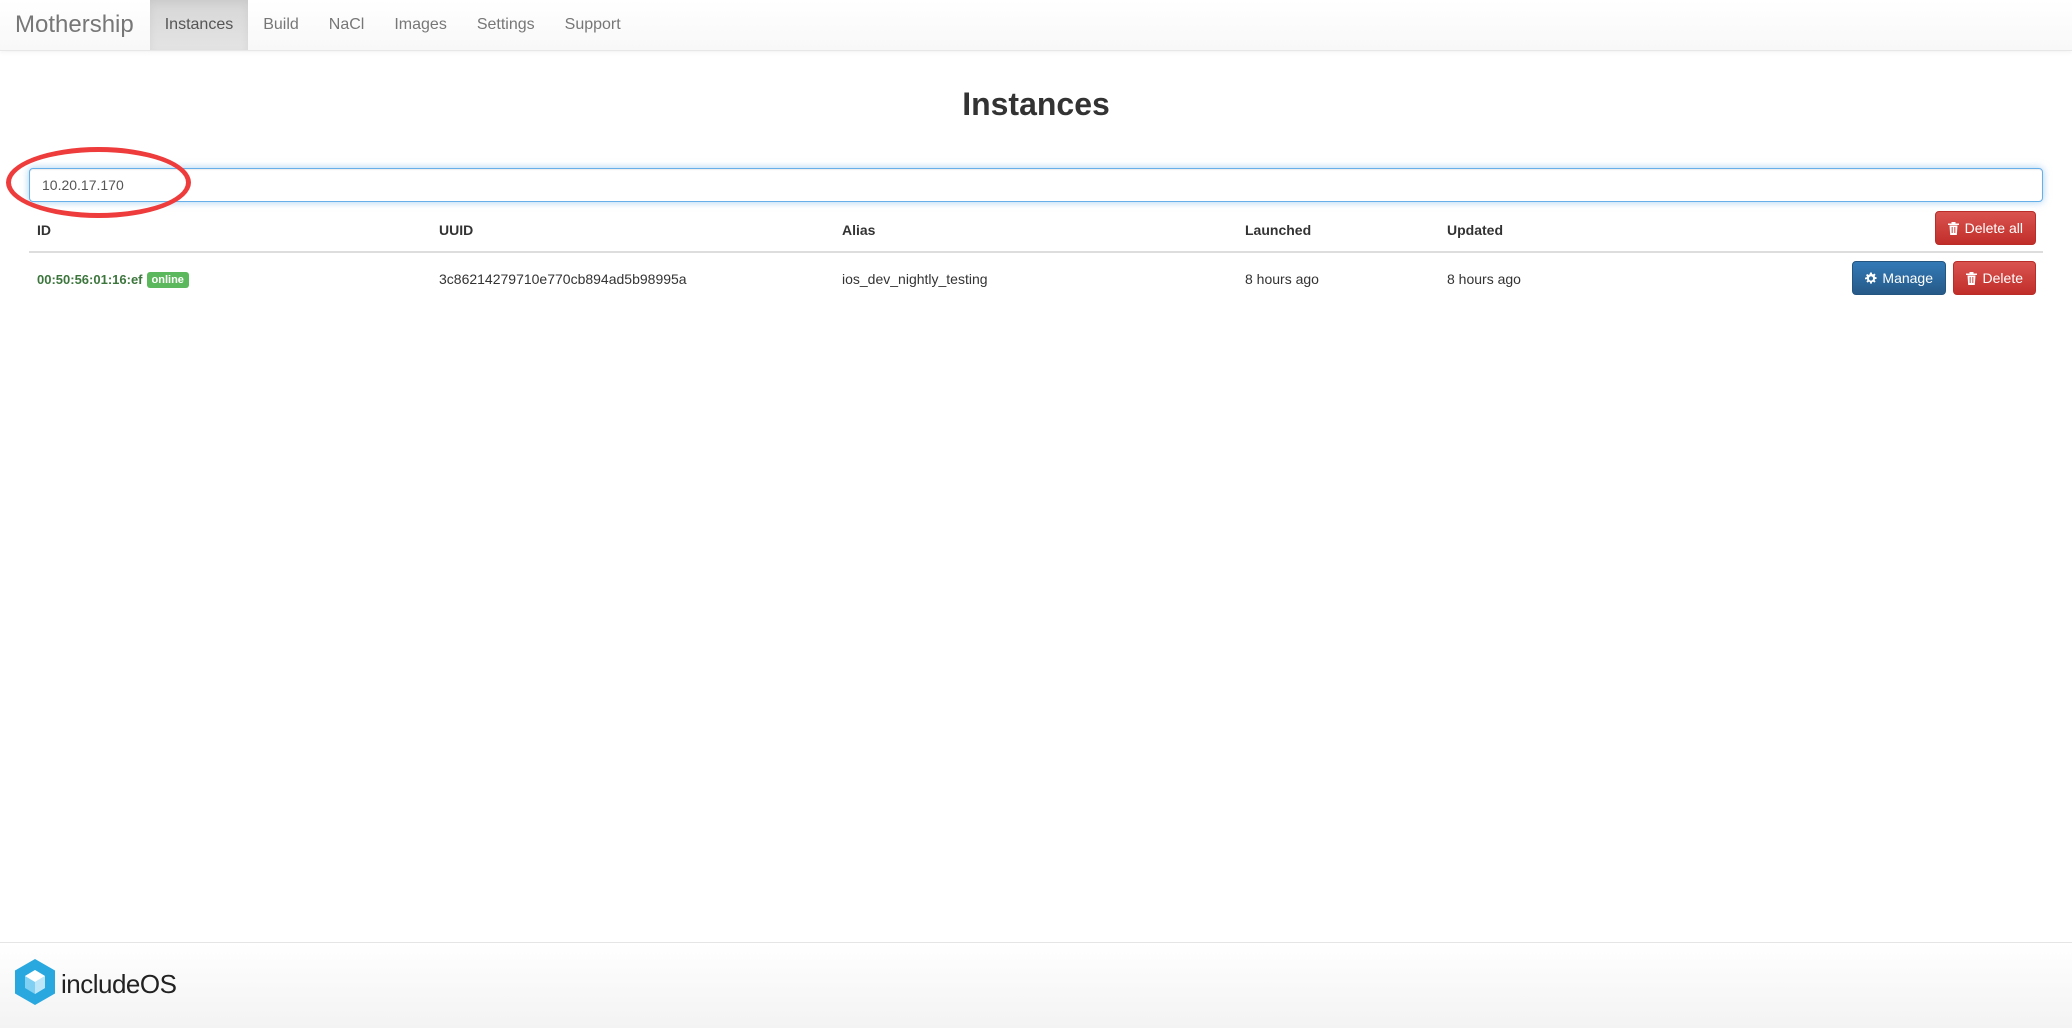 The width and height of the screenshot is (2072, 1028). What do you see at coordinates (1484, 279) in the screenshot?
I see `updated-cell: 8 hours ago` at bounding box center [1484, 279].